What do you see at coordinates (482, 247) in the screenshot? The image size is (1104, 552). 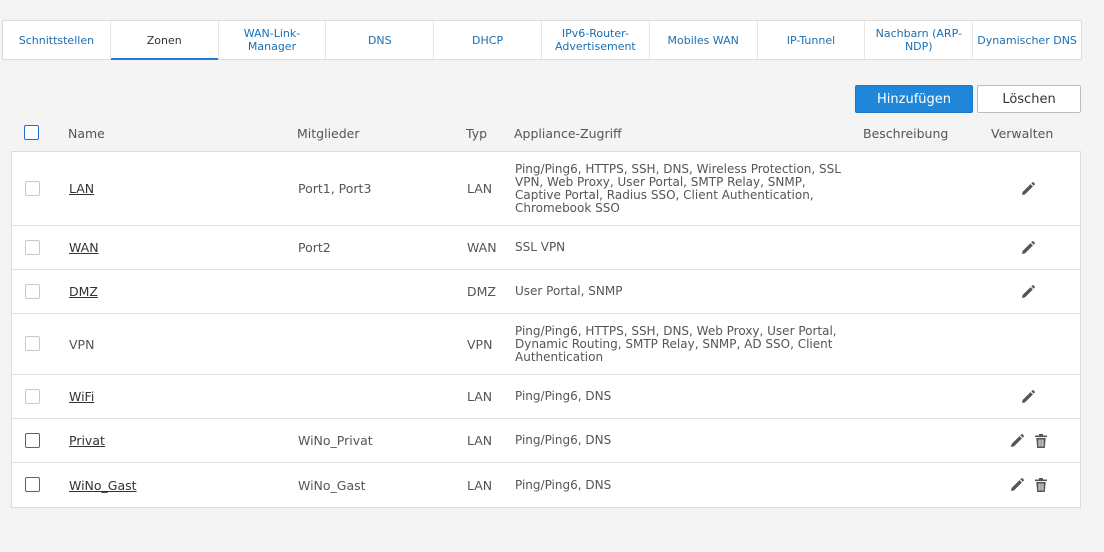 I see `zone-type: WAN` at bounding box center [482, 247].